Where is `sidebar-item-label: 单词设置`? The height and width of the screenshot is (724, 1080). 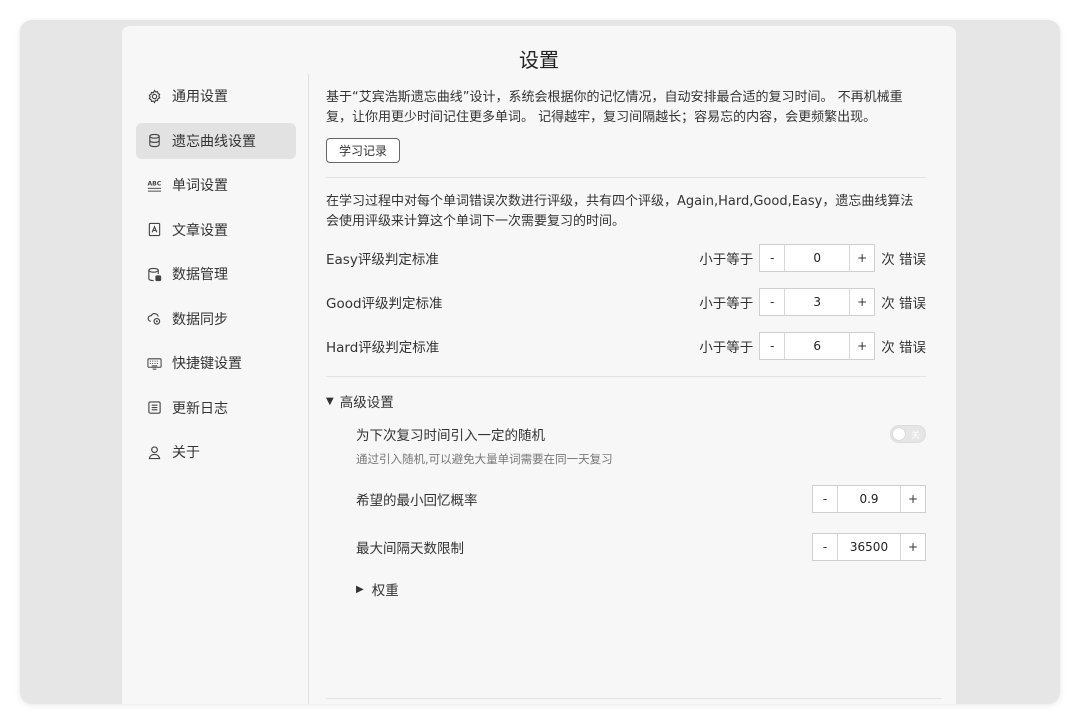 sidebar-item-label: 单词设置 is located at coordinates (200, 186).